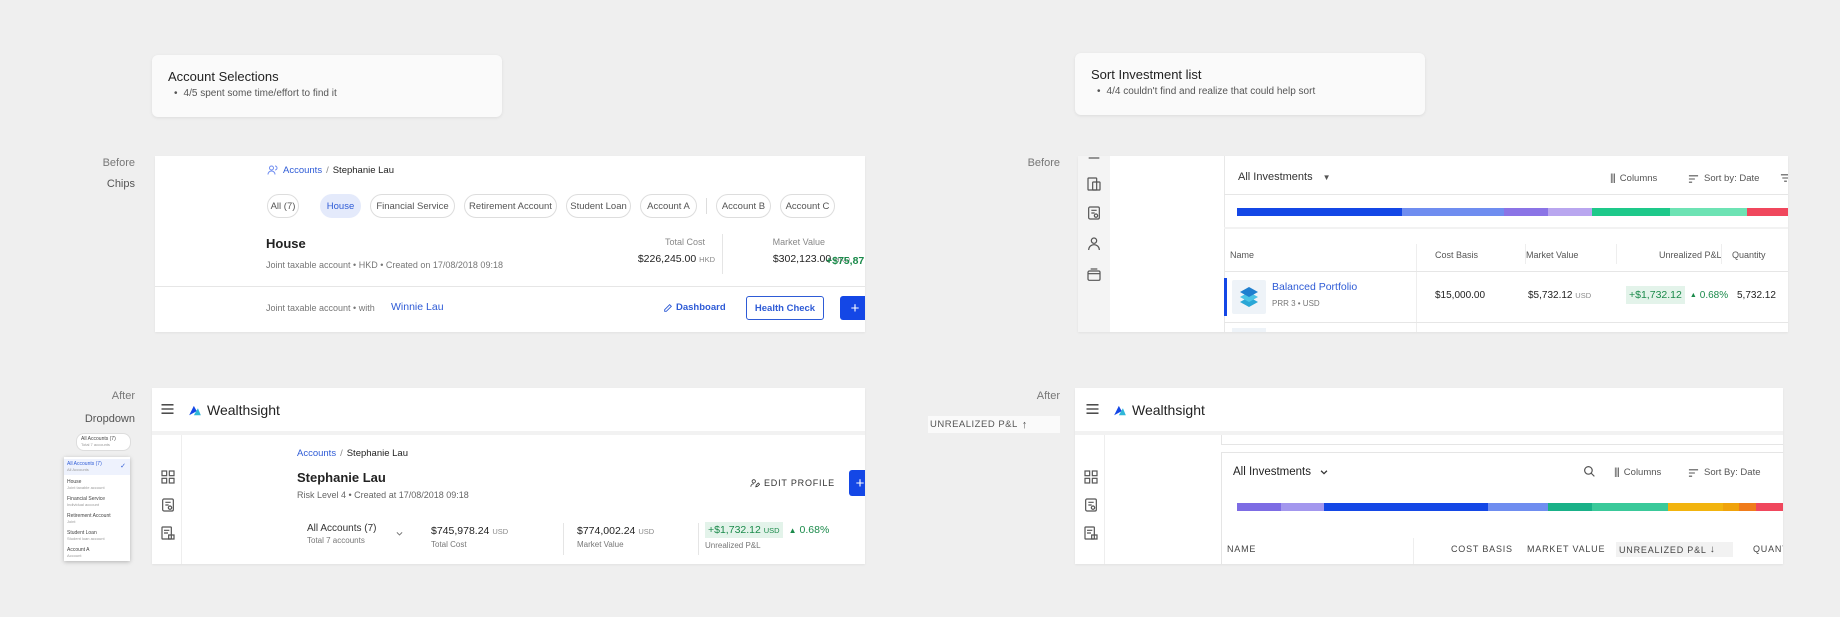  What do you see at coordinates (615, 537) in the screenshot?
I see `market-value-stat: $774,002.24 USD Market Value` at bounding box center [615, 537].